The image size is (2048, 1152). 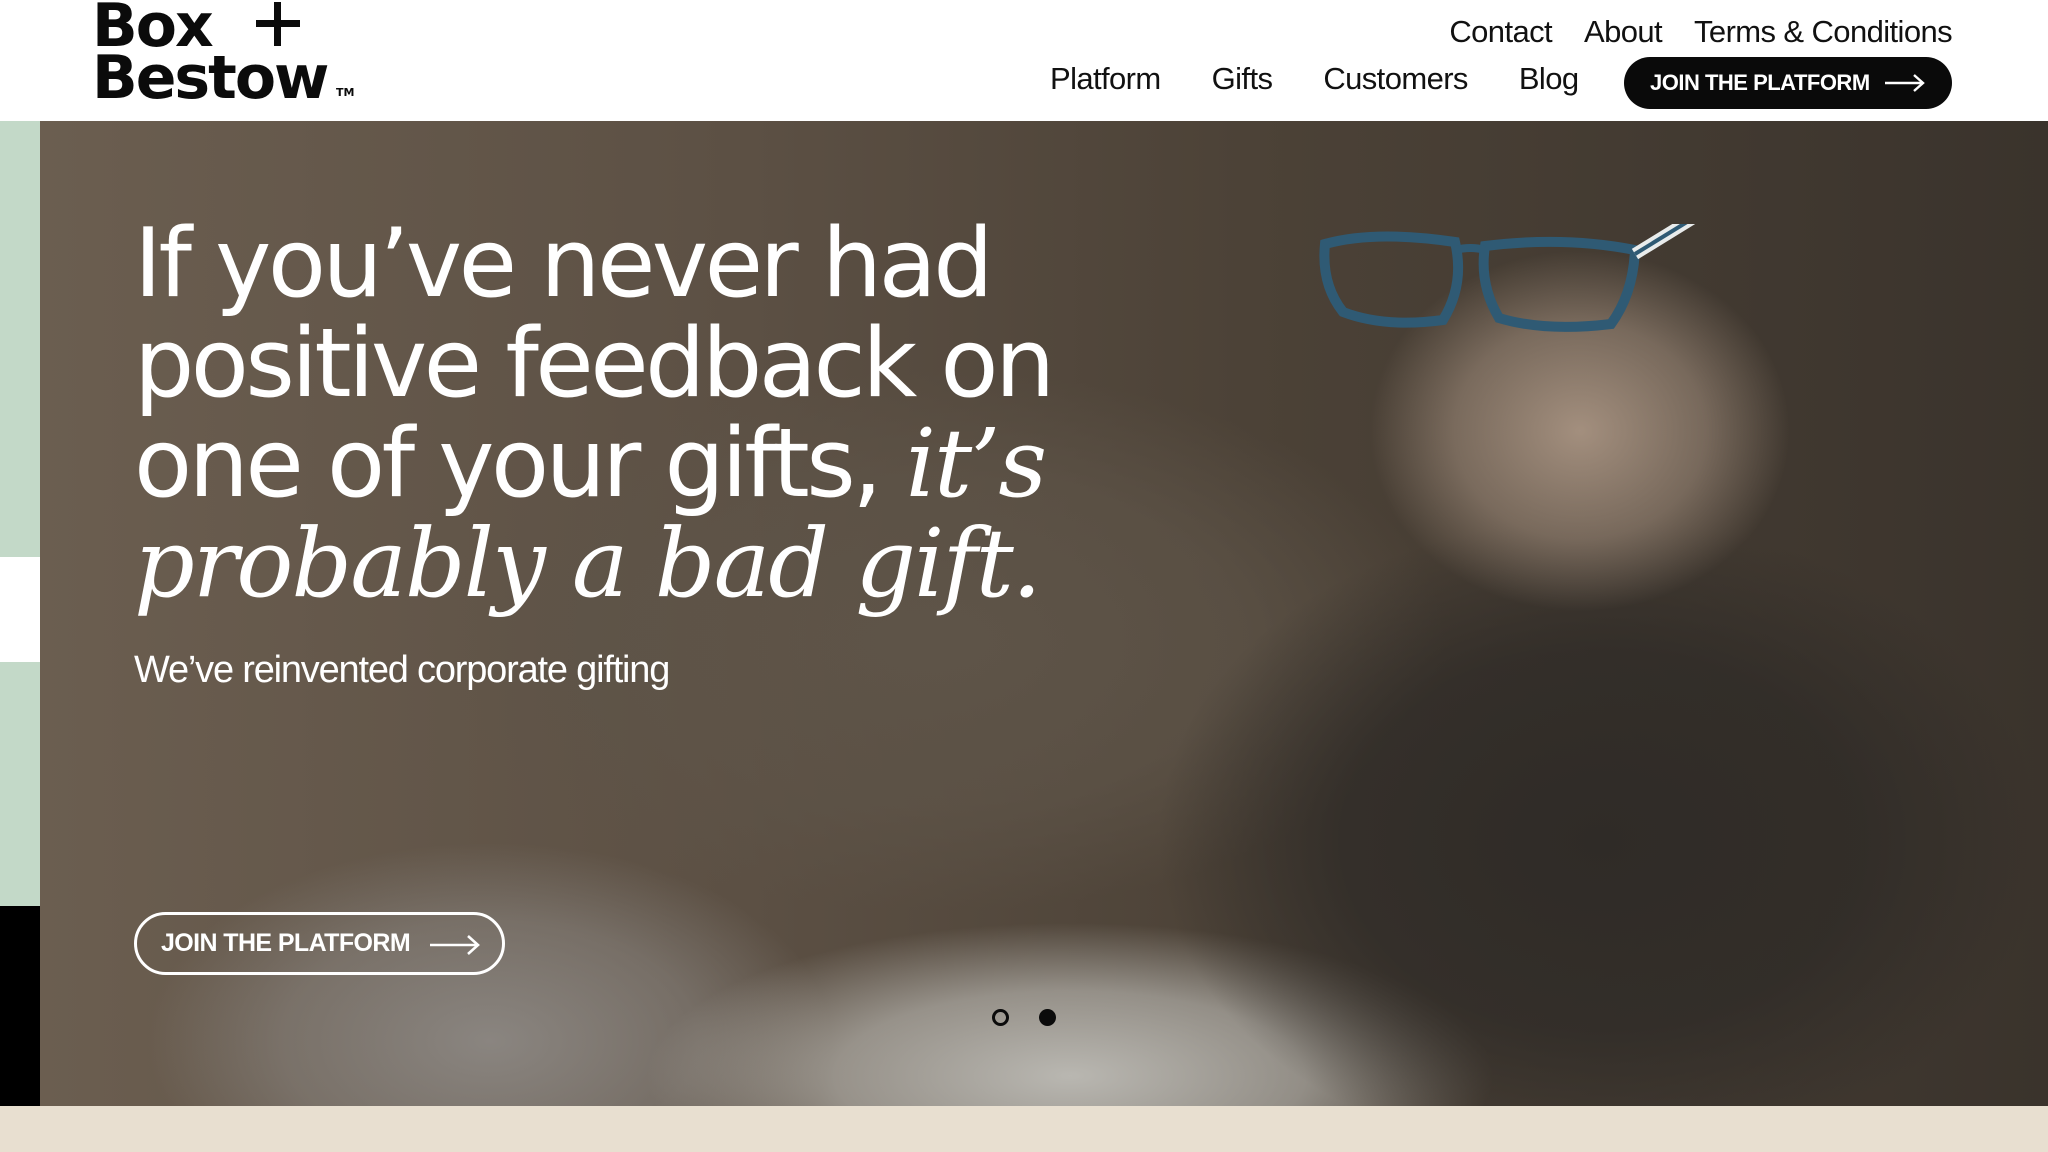 What do you see at coordinates (1500, 32) in the screenshot?
I see `nav-link-contact: Contact` at bounding box center [1500, 32].